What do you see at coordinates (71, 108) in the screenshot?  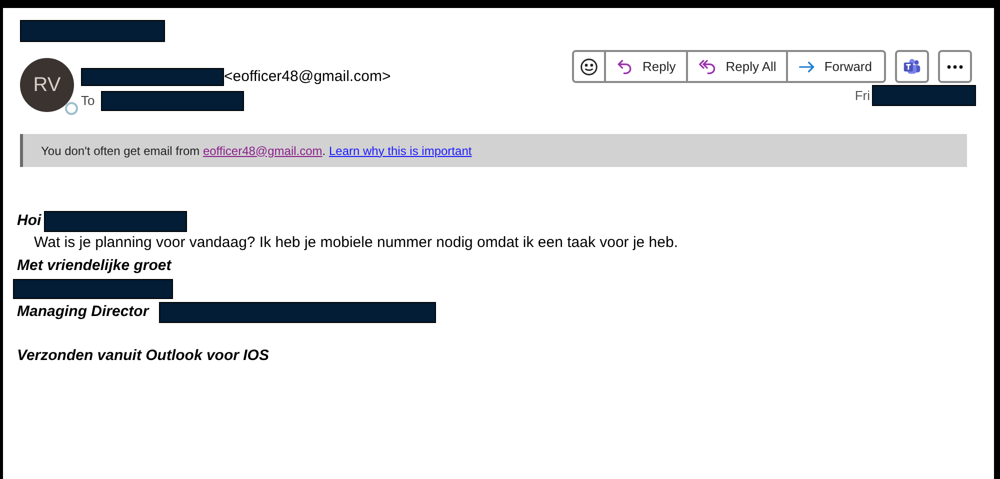 I see `presence-status-icon` at bounding box center [71, 108].